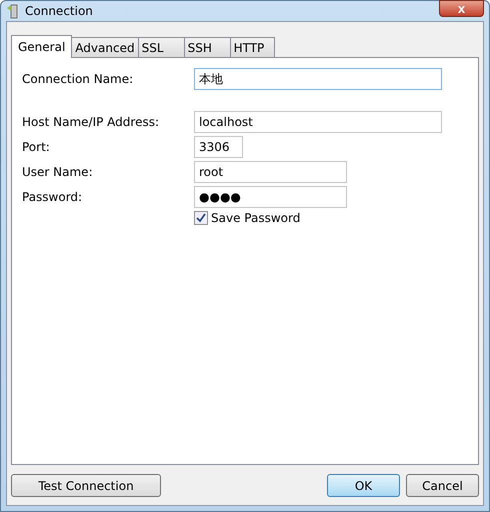 This screenshot has width=490, height=512. I want to click on input-field: 3306, so click(218, 147).